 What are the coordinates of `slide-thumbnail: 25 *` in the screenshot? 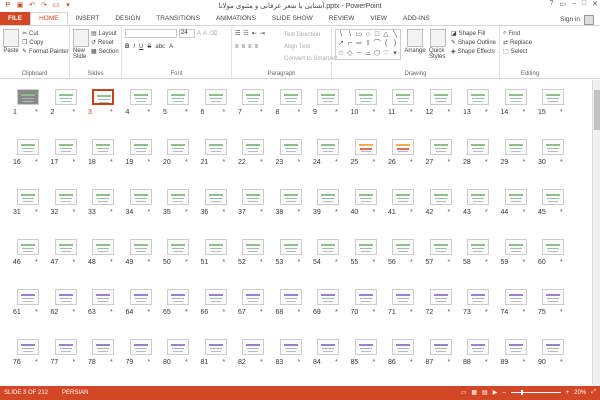 It's located at (366, 160).